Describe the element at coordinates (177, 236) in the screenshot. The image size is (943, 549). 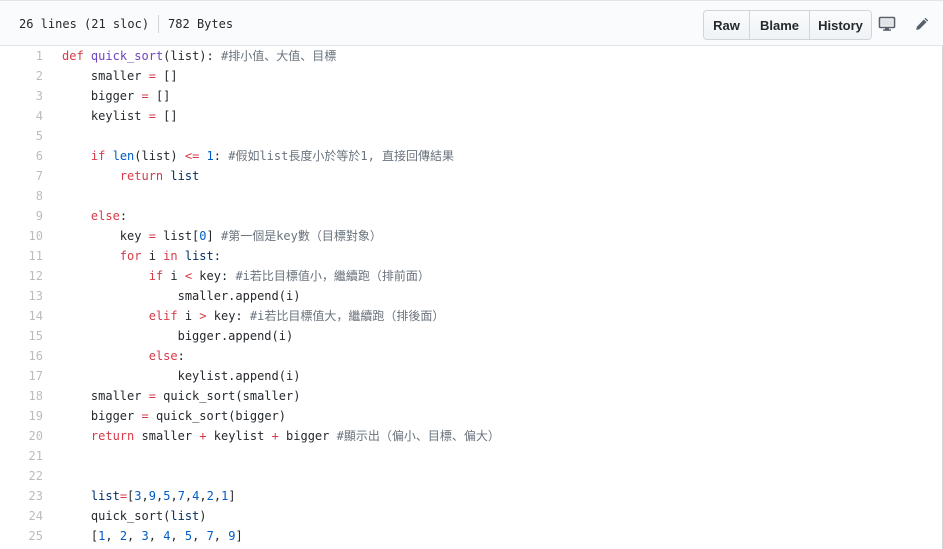
I see `code-token: list[` at that location.